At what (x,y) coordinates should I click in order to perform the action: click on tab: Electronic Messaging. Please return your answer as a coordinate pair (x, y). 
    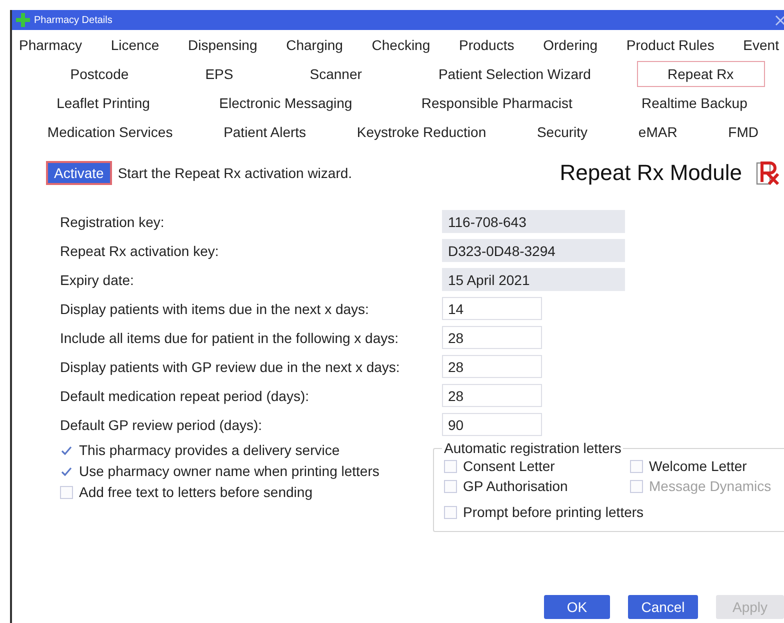
    Looking at the image, I should click on (286, 103).